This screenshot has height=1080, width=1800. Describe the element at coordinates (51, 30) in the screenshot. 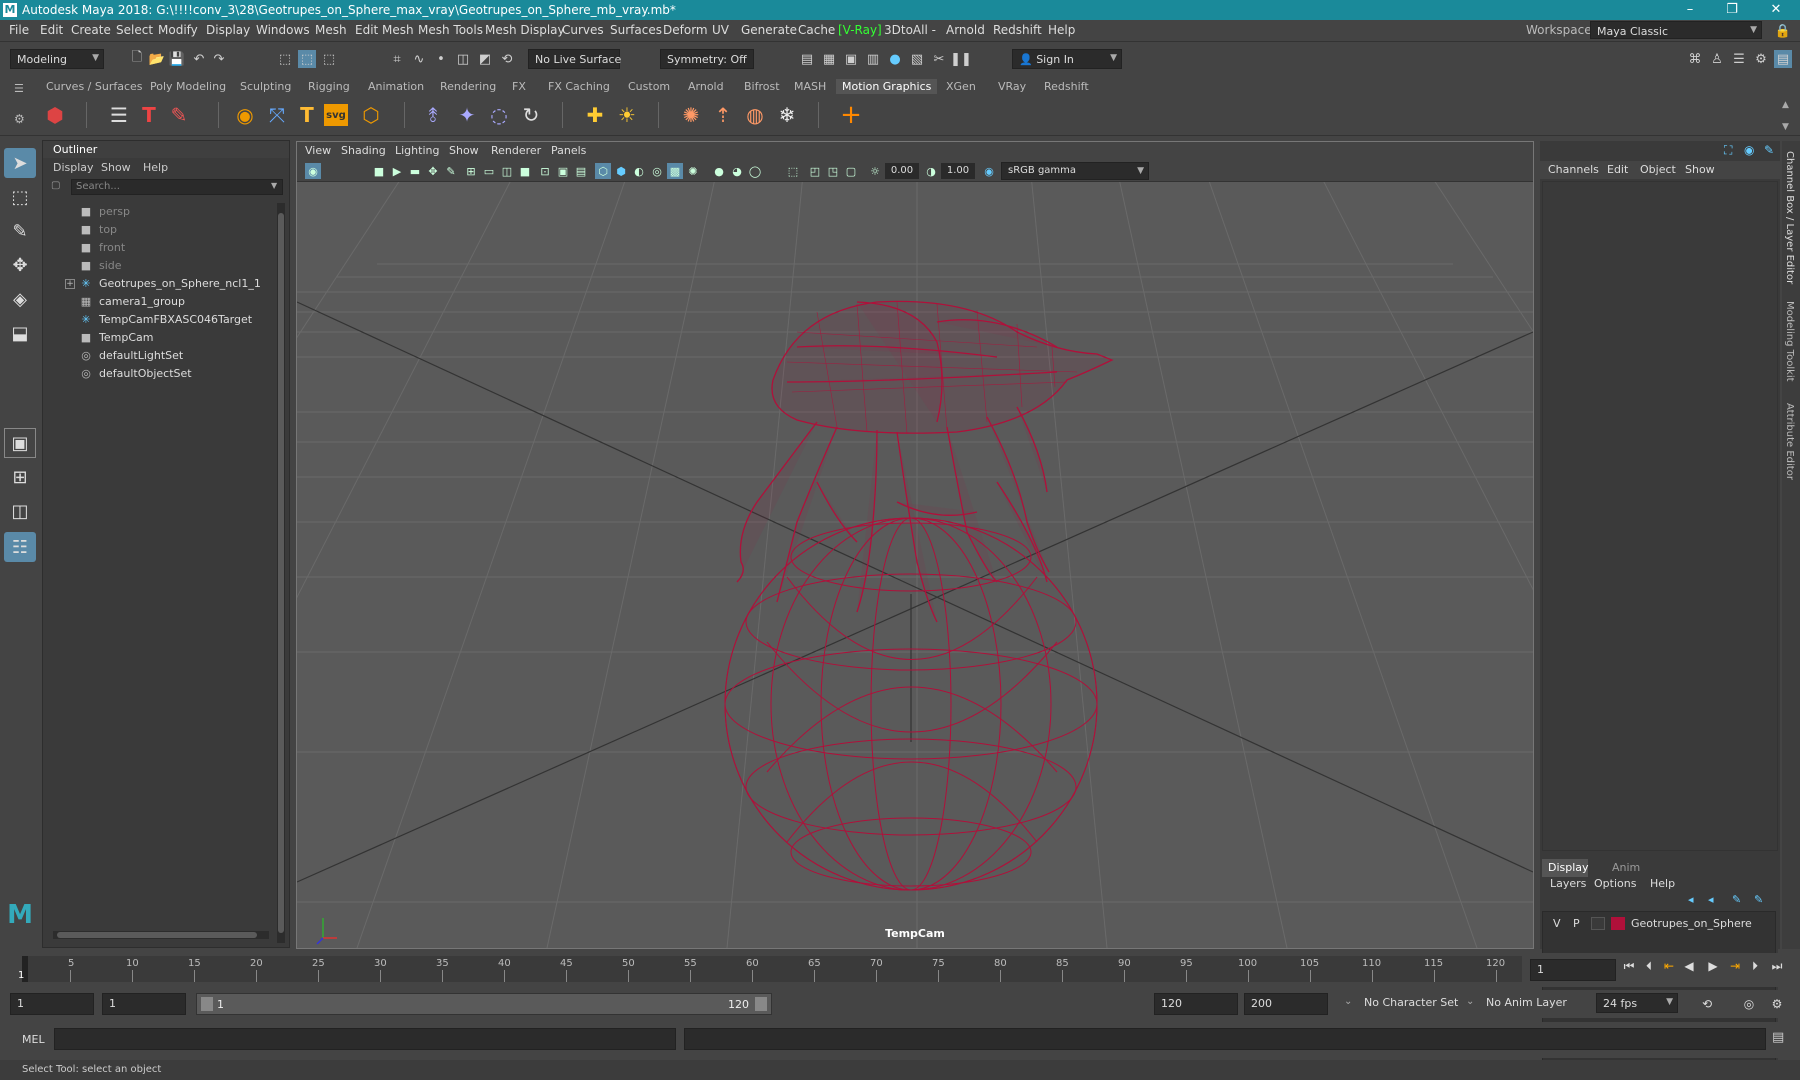

I see `menu-edit: Edit` at that location.